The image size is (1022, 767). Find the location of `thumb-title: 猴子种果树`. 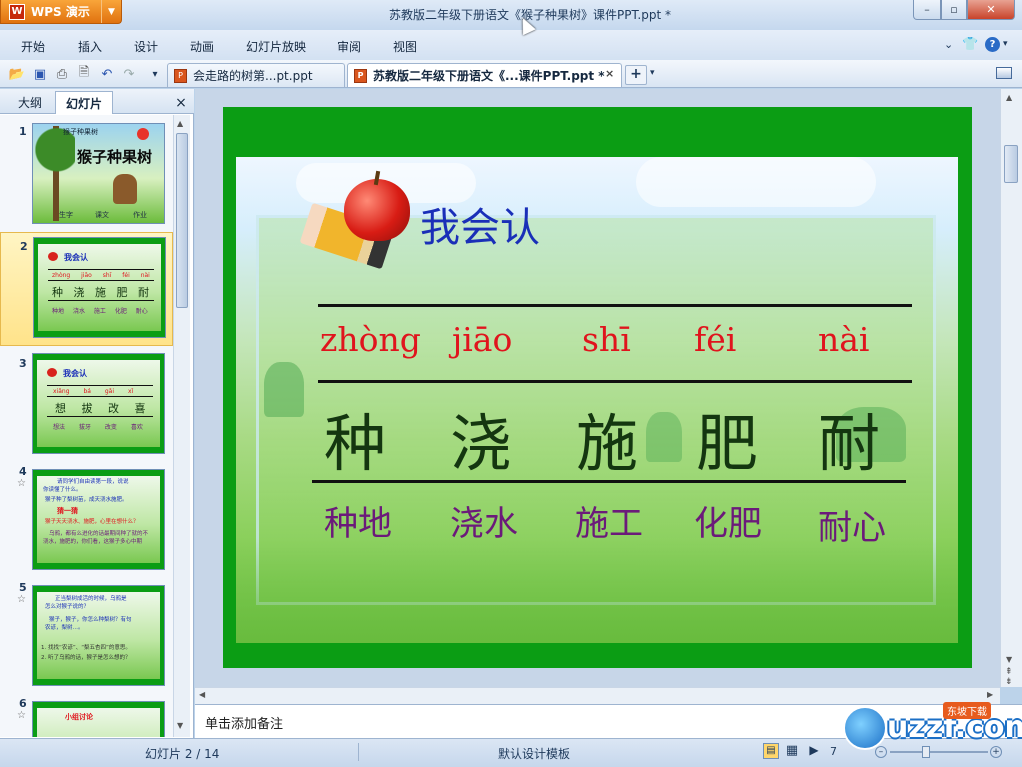

thumb-title: 猴子种果树 is located at coordinates (115, 157).